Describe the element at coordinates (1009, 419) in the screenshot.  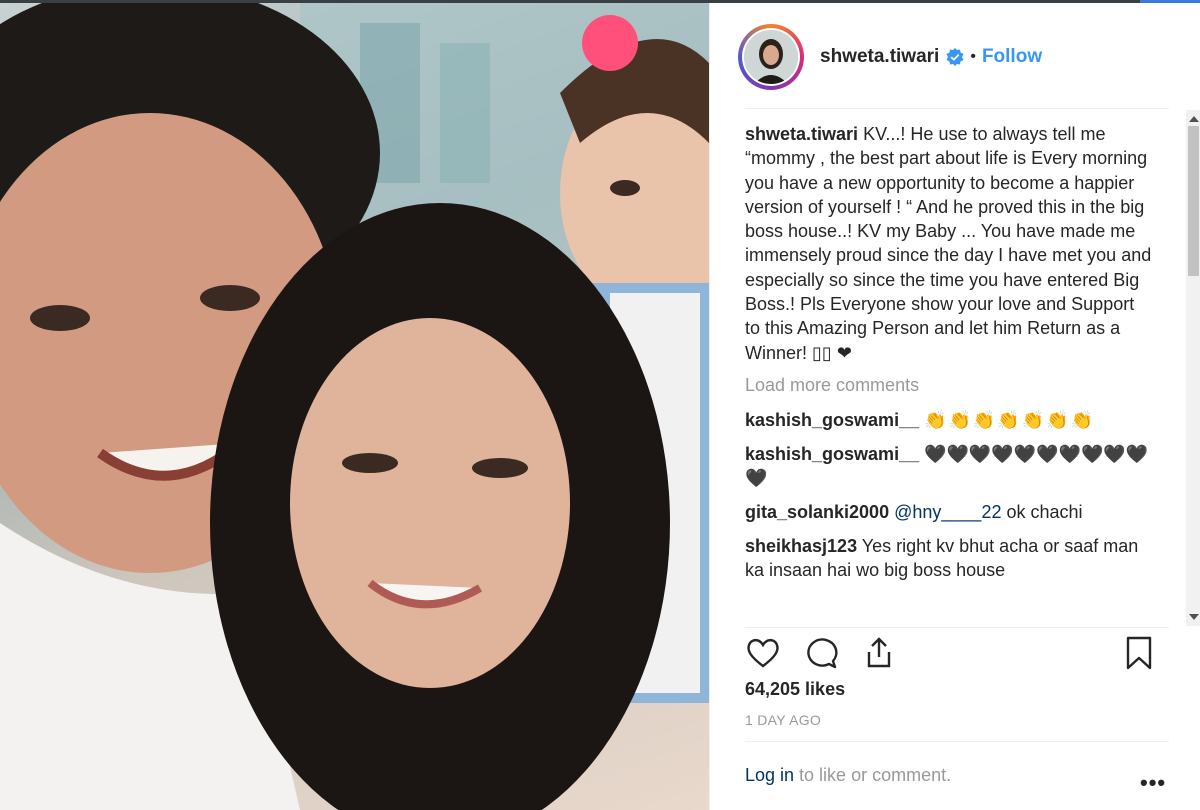
I see `comment-text: 👏👏👏👏👏👏👏` at that location.